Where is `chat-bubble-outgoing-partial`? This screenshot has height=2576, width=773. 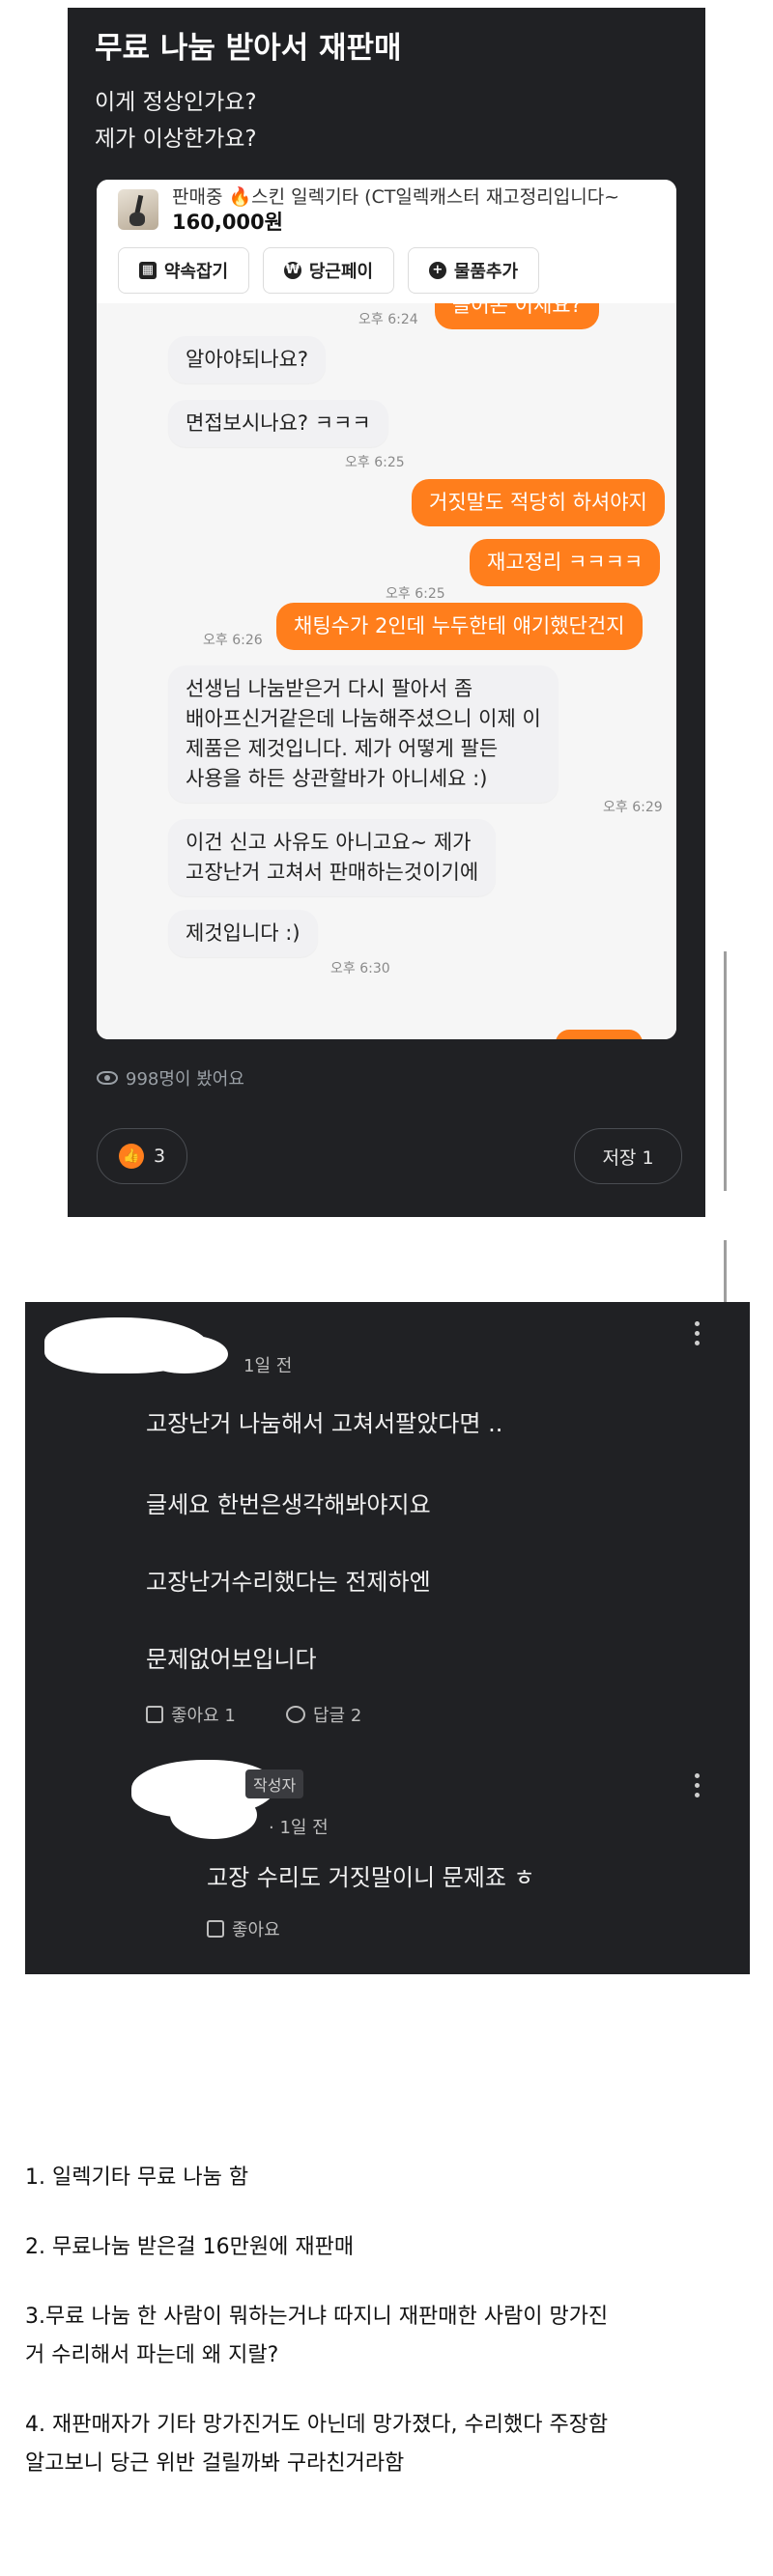
chat-bubble-outgoing-partial is located at coordinates (599, 1034).